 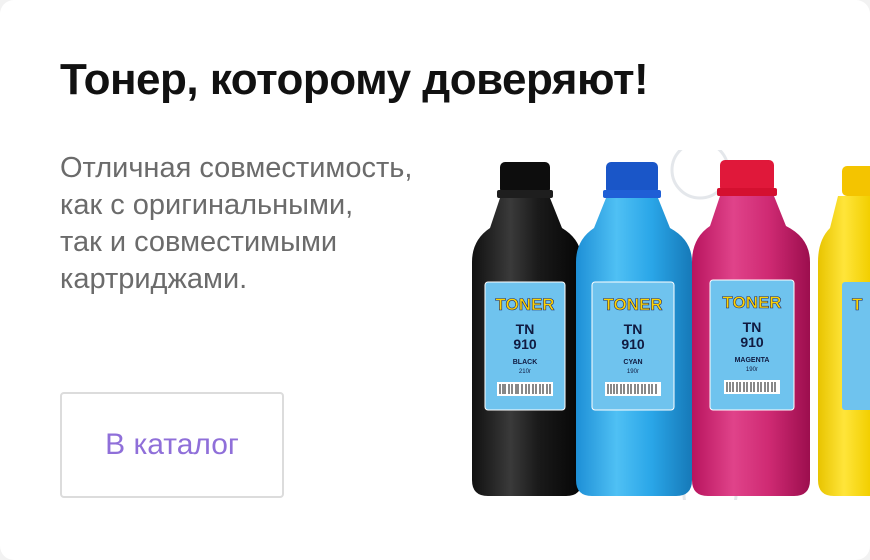 What do you see at coordinates (236, 168) in the screenshot?
I see `description-line: Отличная совместимость,` at bounding box center [236, 168].